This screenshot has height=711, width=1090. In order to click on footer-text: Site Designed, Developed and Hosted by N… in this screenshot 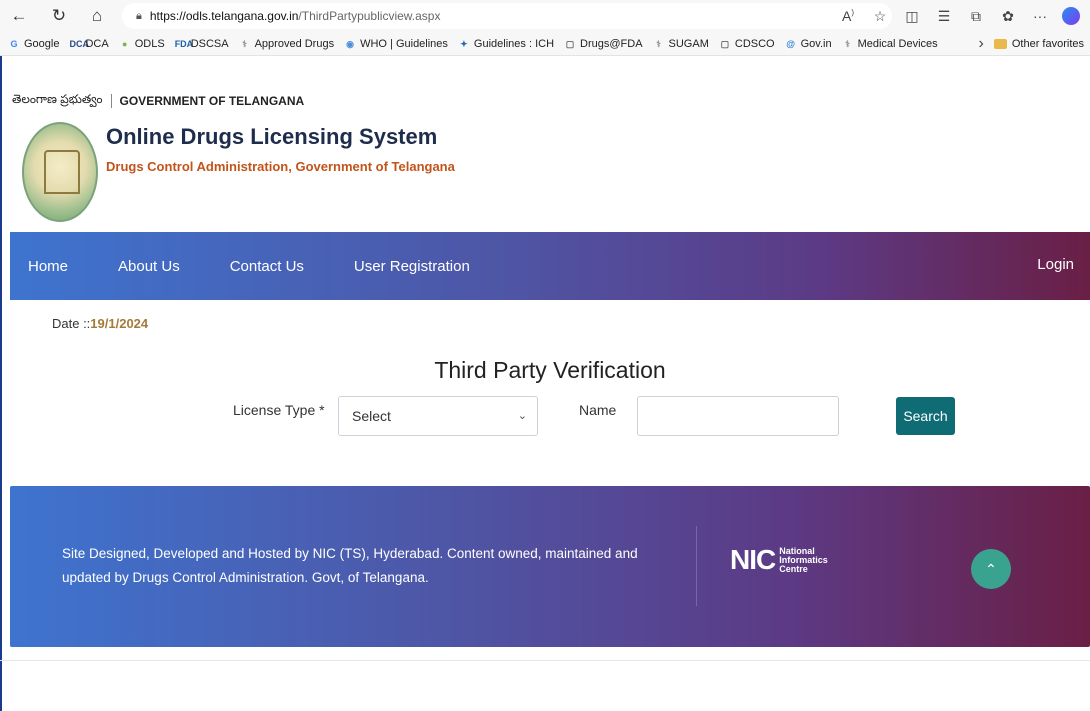, I will do `click(350, 565)`.